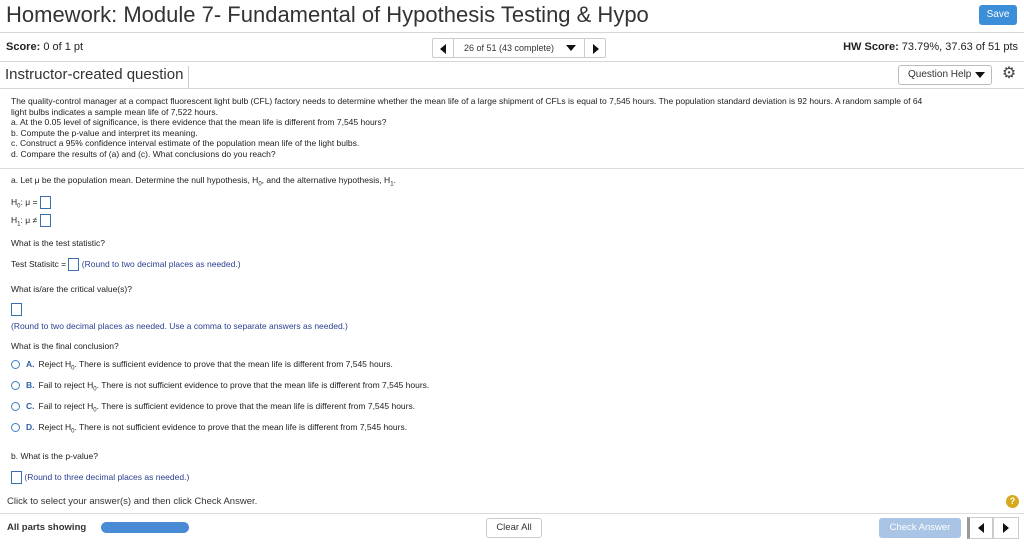 The width and height of the screenshot is (1024, 546). Describe the element at coordinates (45, 220) in the screenshot. I see `alt-hypothesis-input` at that location.